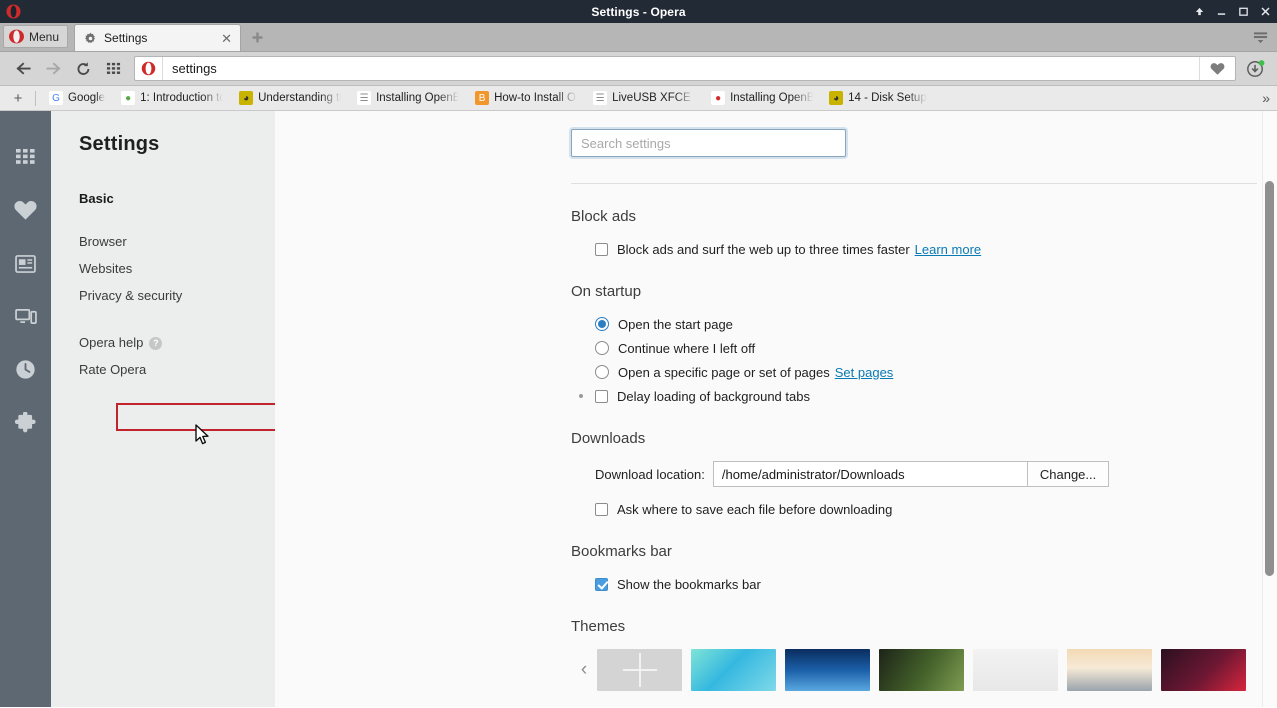  I want to click on bookmarks-overflow-button: », so click(1266, 98).